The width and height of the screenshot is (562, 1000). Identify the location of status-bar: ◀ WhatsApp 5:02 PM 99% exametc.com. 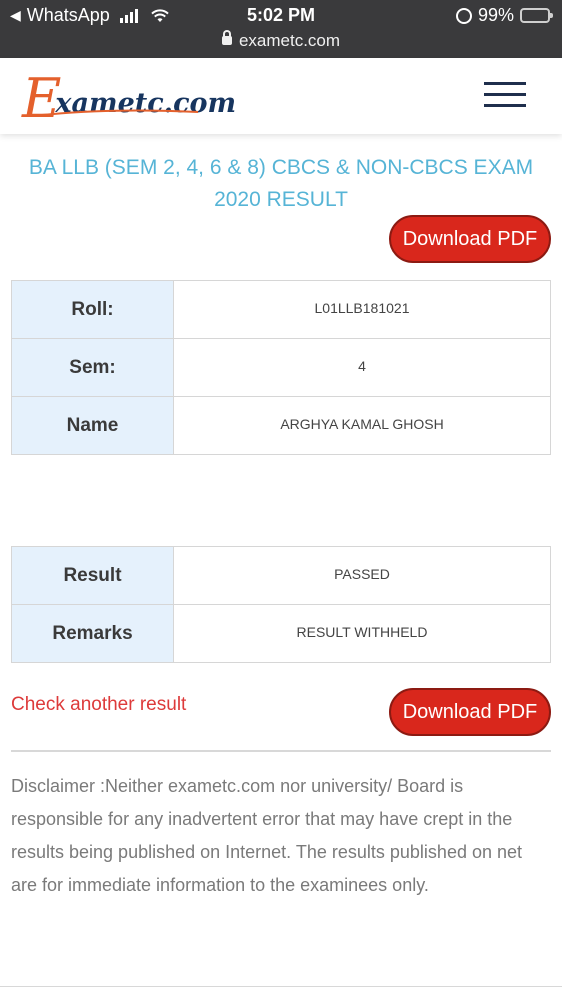
(281, 29).